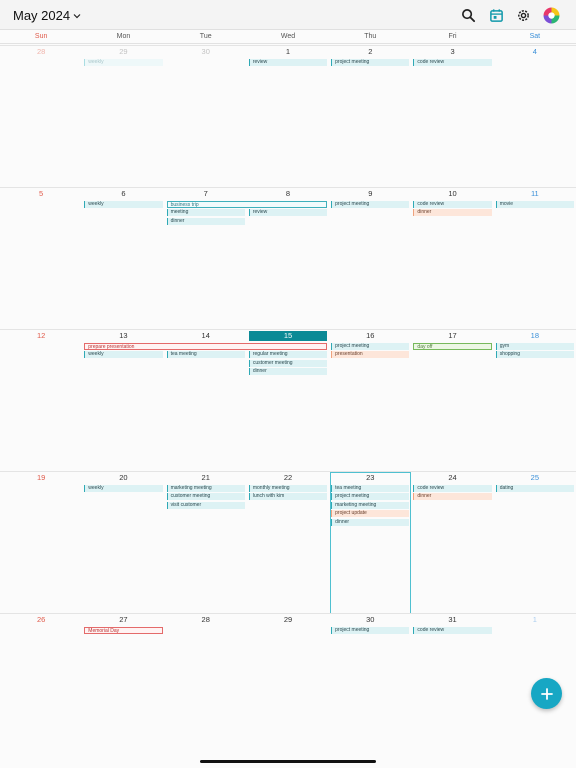 The height and width of the screenshot is (768, 576). Describe the element at coordinates (370, 514) in the screenshot. I see `event-chip: project update` at that location.